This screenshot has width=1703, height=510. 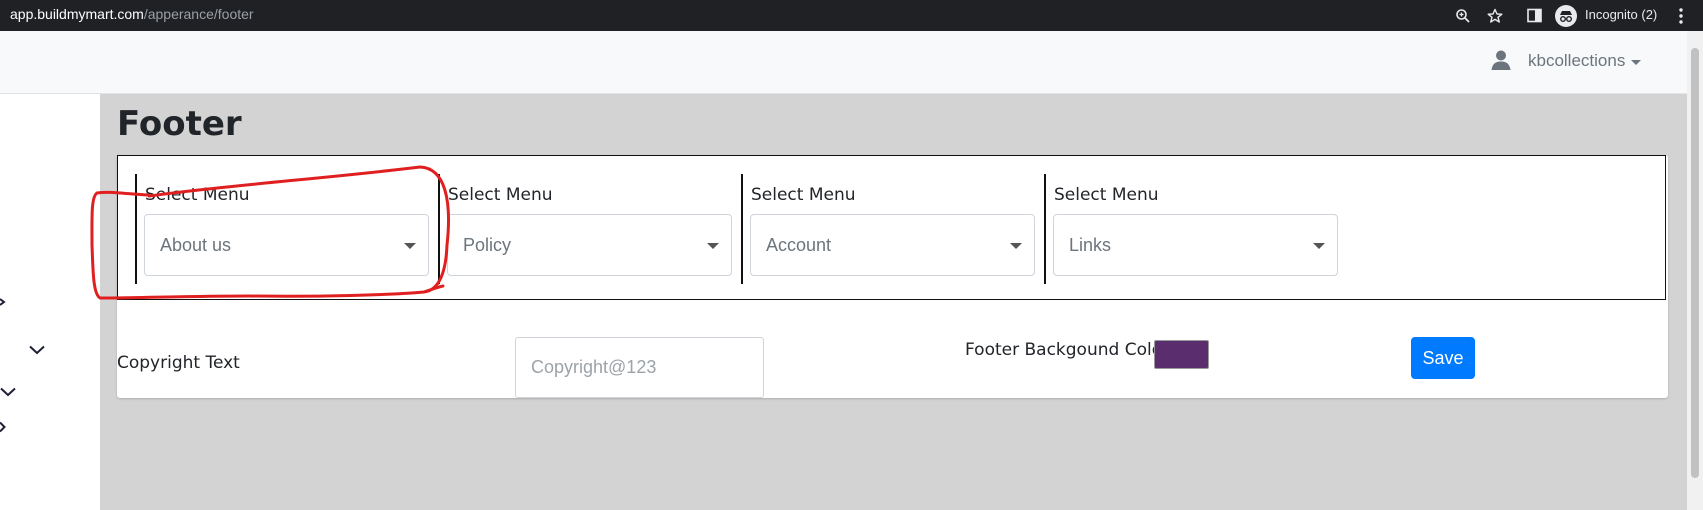 I want to click on select-value: Account, so click(x=799, y=245).